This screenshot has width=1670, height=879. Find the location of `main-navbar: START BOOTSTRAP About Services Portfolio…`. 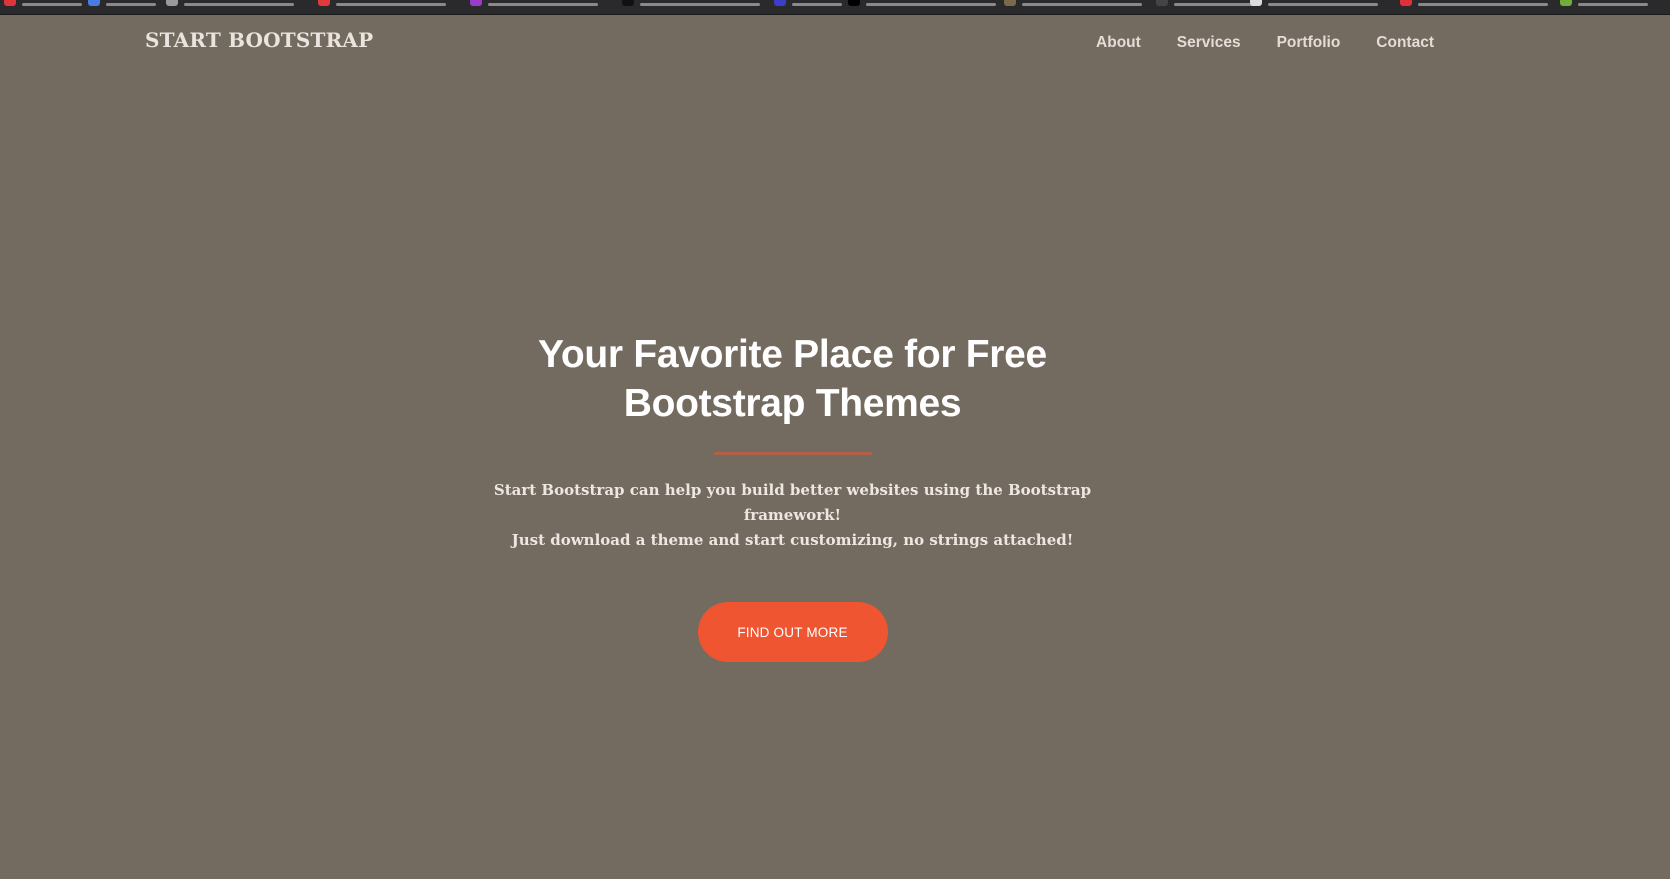

main-navbar: START BOOTSTRAP About Services Portfolio… is located at coordinates (835, 44).